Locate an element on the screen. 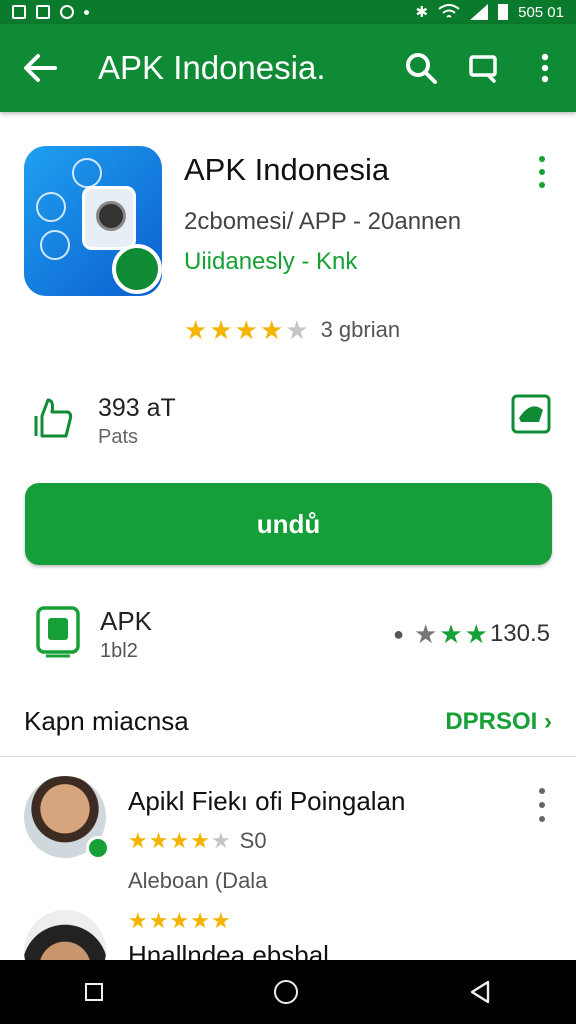  status-left-icons is located at coordinates (50, 12).